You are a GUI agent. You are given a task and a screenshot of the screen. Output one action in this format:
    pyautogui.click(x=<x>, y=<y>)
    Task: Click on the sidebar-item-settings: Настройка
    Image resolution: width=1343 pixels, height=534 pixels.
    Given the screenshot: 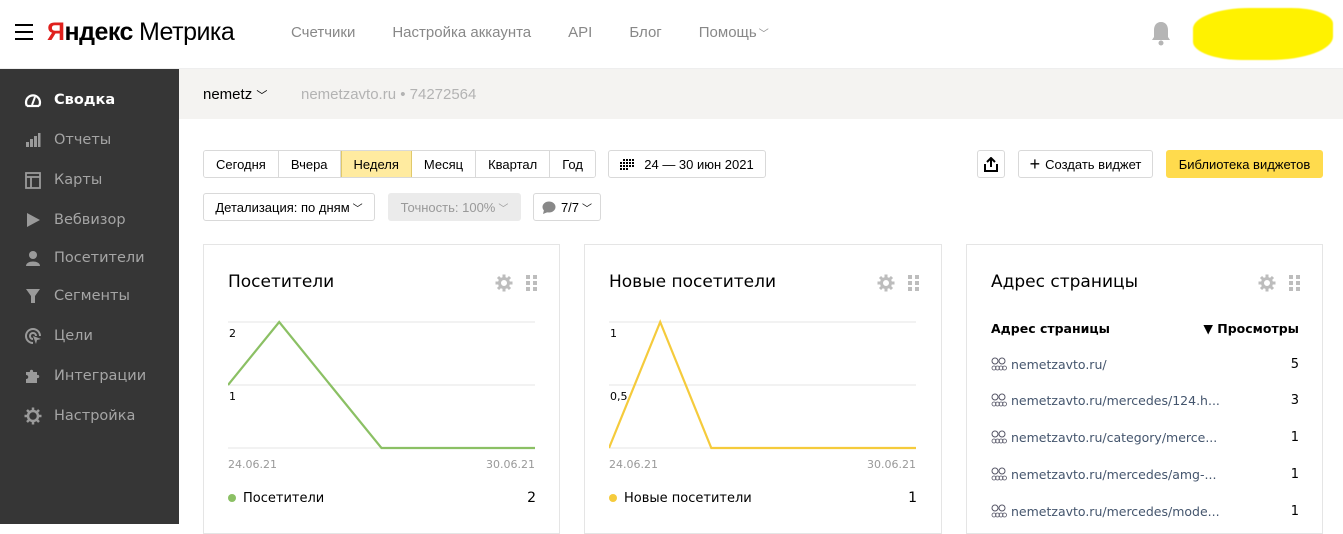 What is the action you would take?
    pyautogui.click(x=89, y=416)
    